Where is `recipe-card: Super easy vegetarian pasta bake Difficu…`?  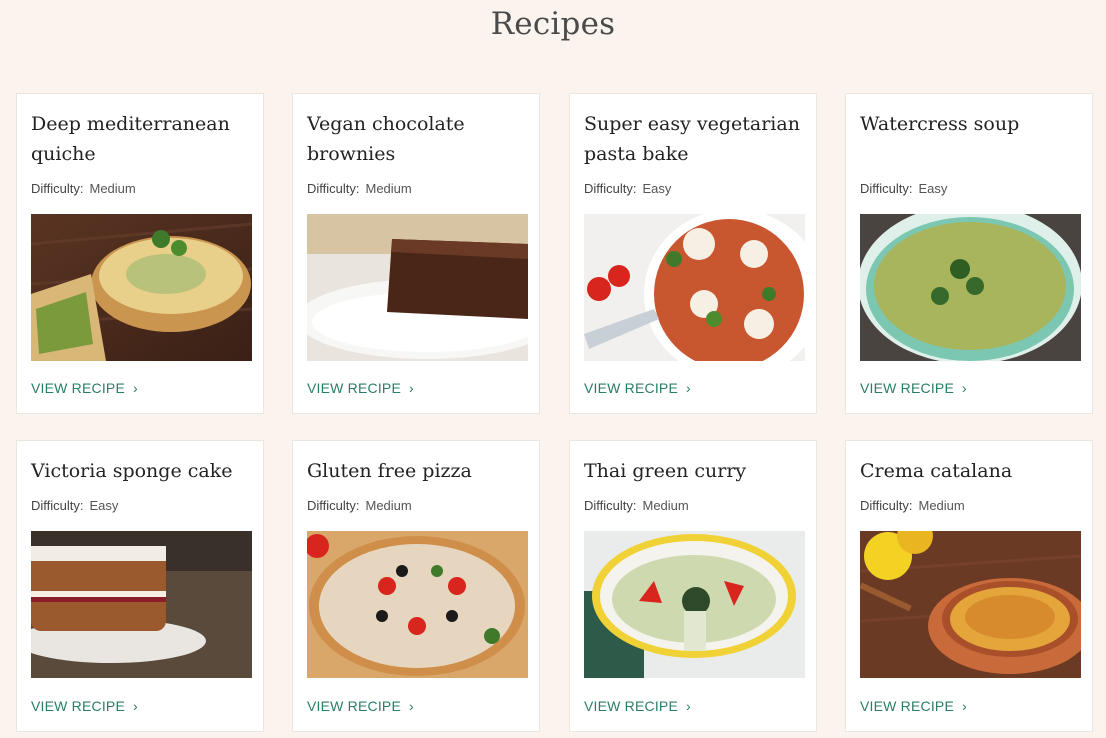 recipe-card: Super easy vegetarian pasta bake Difficu… is located at coordinates (693, 253).